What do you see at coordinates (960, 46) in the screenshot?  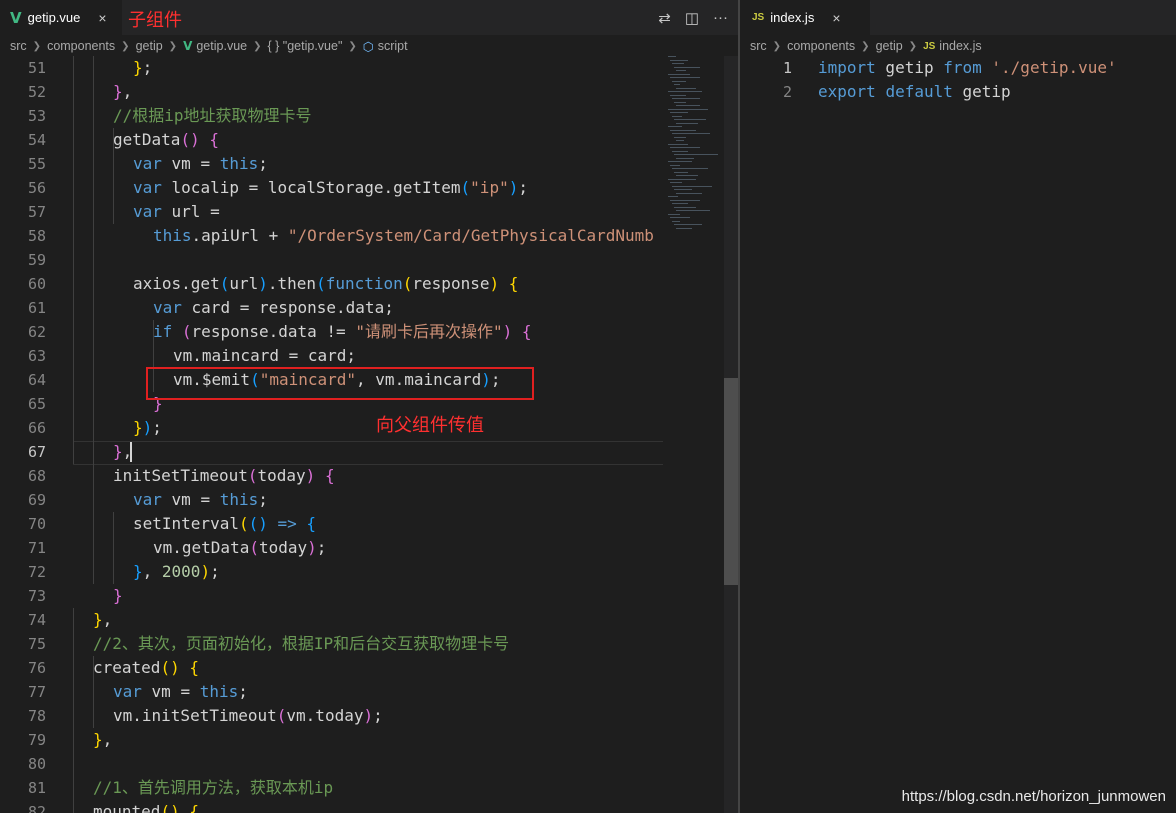 I see `breadcrumb-item: index.js` at bounding box center [960, 46].